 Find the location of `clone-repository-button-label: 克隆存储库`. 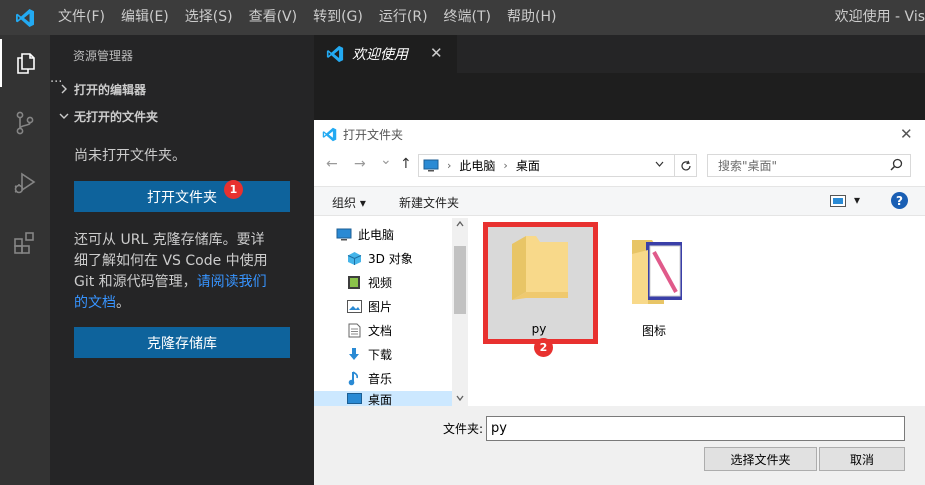

clone-repository-button-label: 克隆存储库 is located at coordinates (182, 343).